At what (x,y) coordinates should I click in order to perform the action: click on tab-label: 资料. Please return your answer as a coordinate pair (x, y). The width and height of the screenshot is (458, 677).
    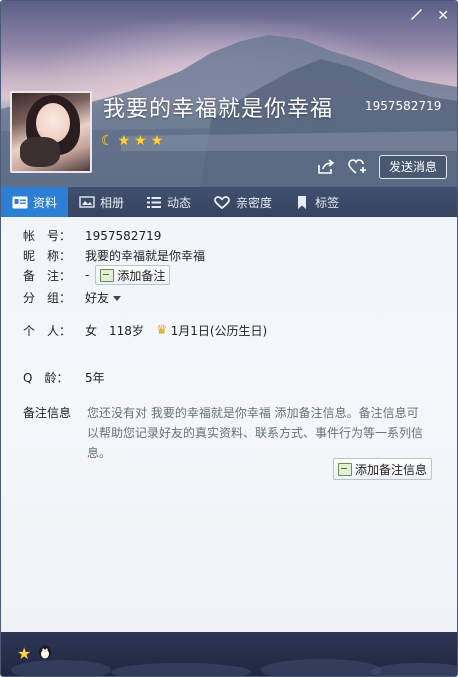
    Looking at the image, I should click on (45, 202).